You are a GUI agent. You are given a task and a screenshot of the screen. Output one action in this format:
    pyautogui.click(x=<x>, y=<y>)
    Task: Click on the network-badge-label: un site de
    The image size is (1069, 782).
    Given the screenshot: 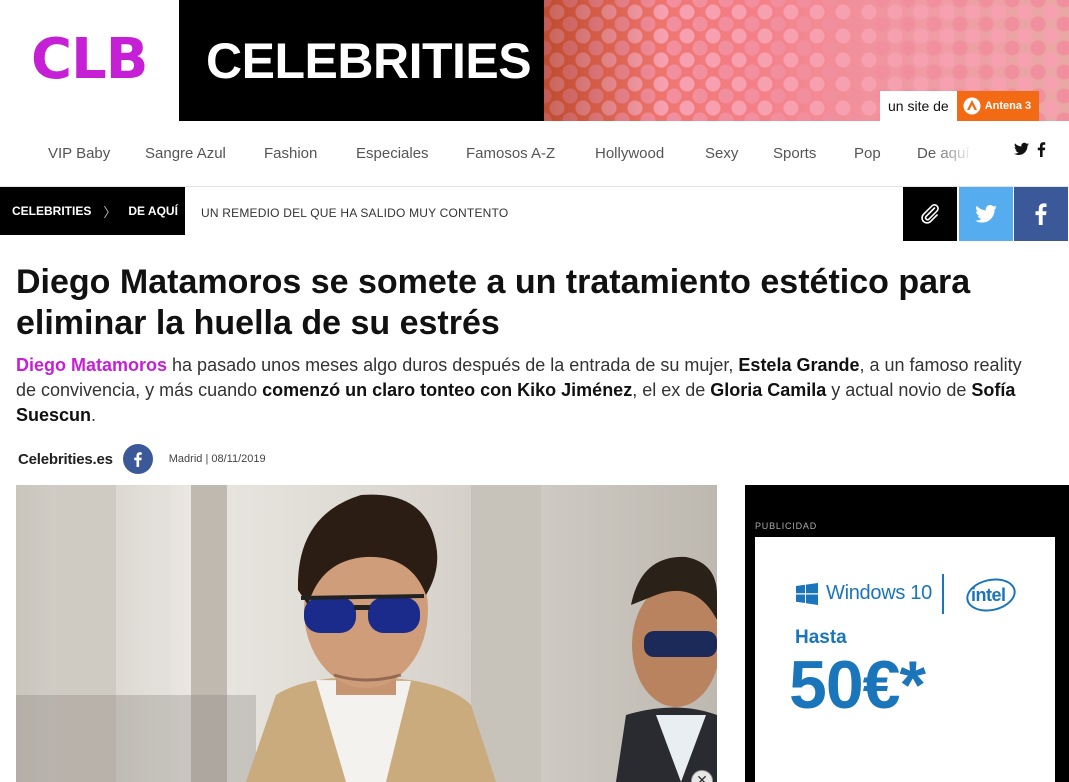 What is the action you would take?
    pyautogui.click(x=918, y=106)
    